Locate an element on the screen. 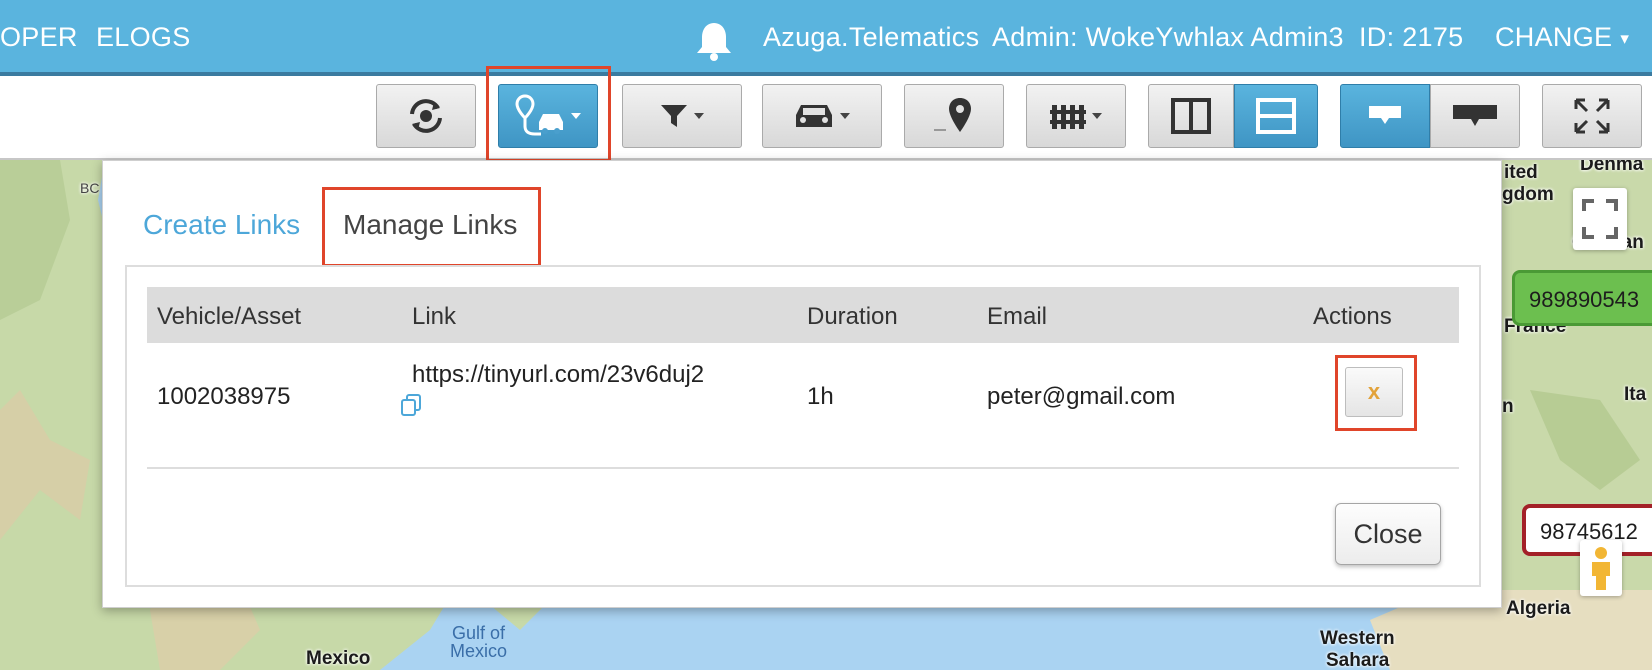  close-button: Close is located at coordinates (1388, 534).